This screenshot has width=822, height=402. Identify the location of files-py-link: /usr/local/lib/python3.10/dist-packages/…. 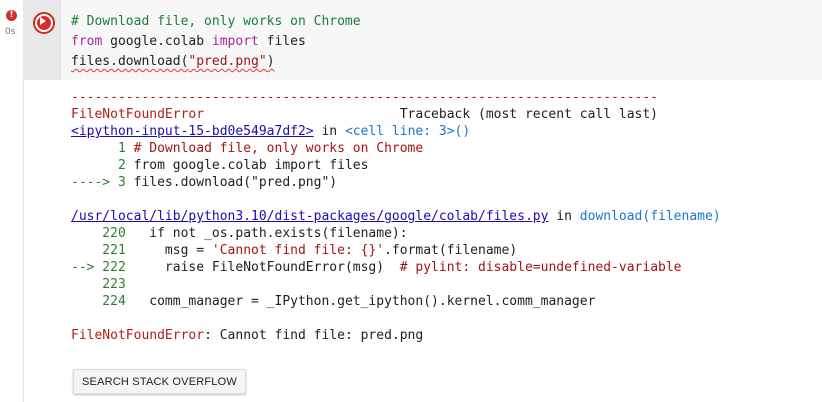
(309, 216).